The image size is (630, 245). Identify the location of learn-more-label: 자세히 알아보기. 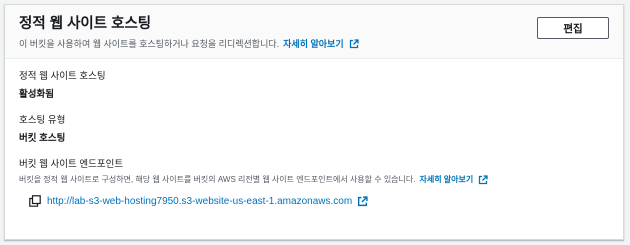
(313, 44).